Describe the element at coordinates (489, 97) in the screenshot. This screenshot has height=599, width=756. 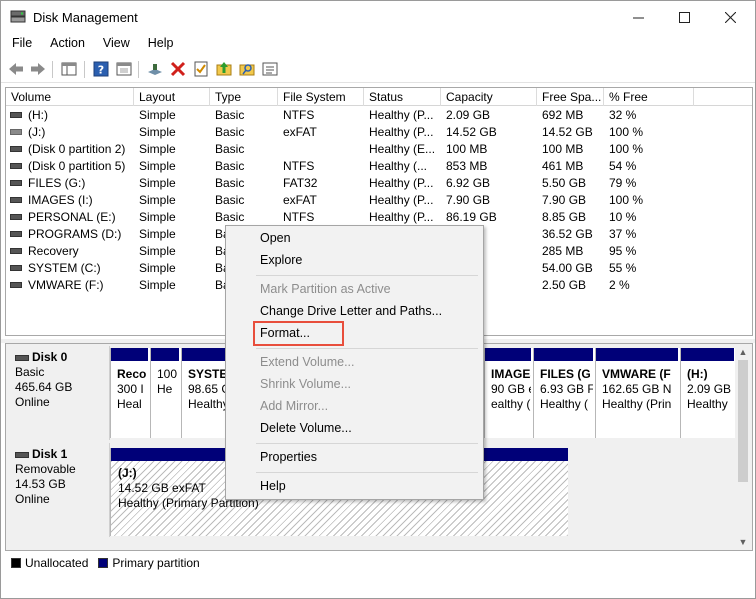
I see `column-capacity: Capacity` at that location.